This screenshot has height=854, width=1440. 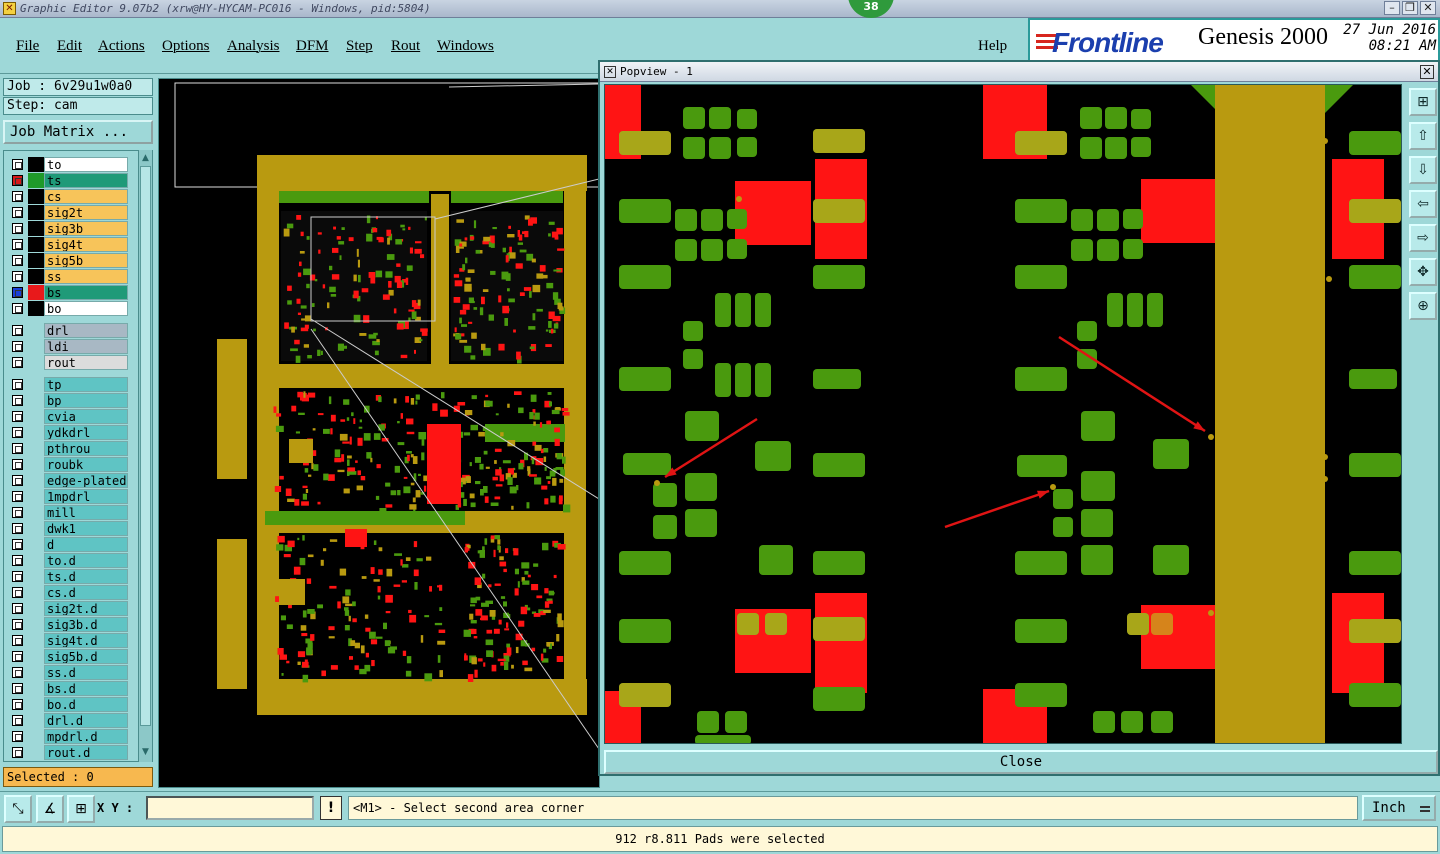 What do you see at coordinates (67, 362) in the screenshot?
I see `layer-row-rout: rout` at bounding box center [67, 362].